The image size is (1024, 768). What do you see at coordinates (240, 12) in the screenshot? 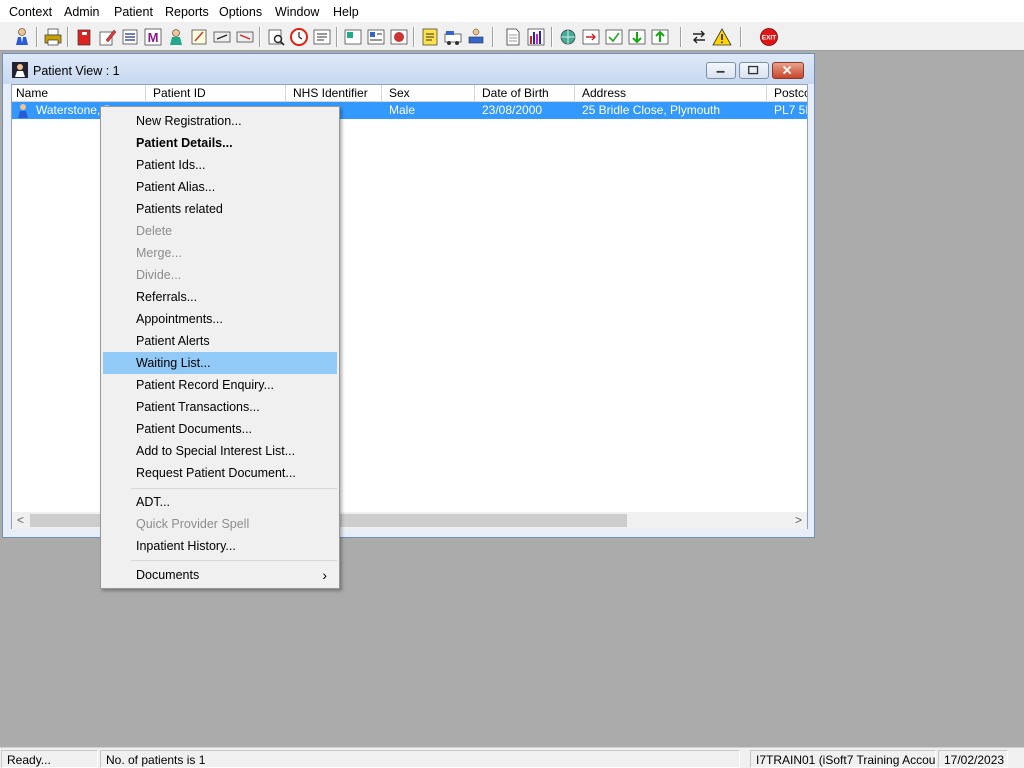
I see `menu-options: Options` at bounding box center [240, 12].